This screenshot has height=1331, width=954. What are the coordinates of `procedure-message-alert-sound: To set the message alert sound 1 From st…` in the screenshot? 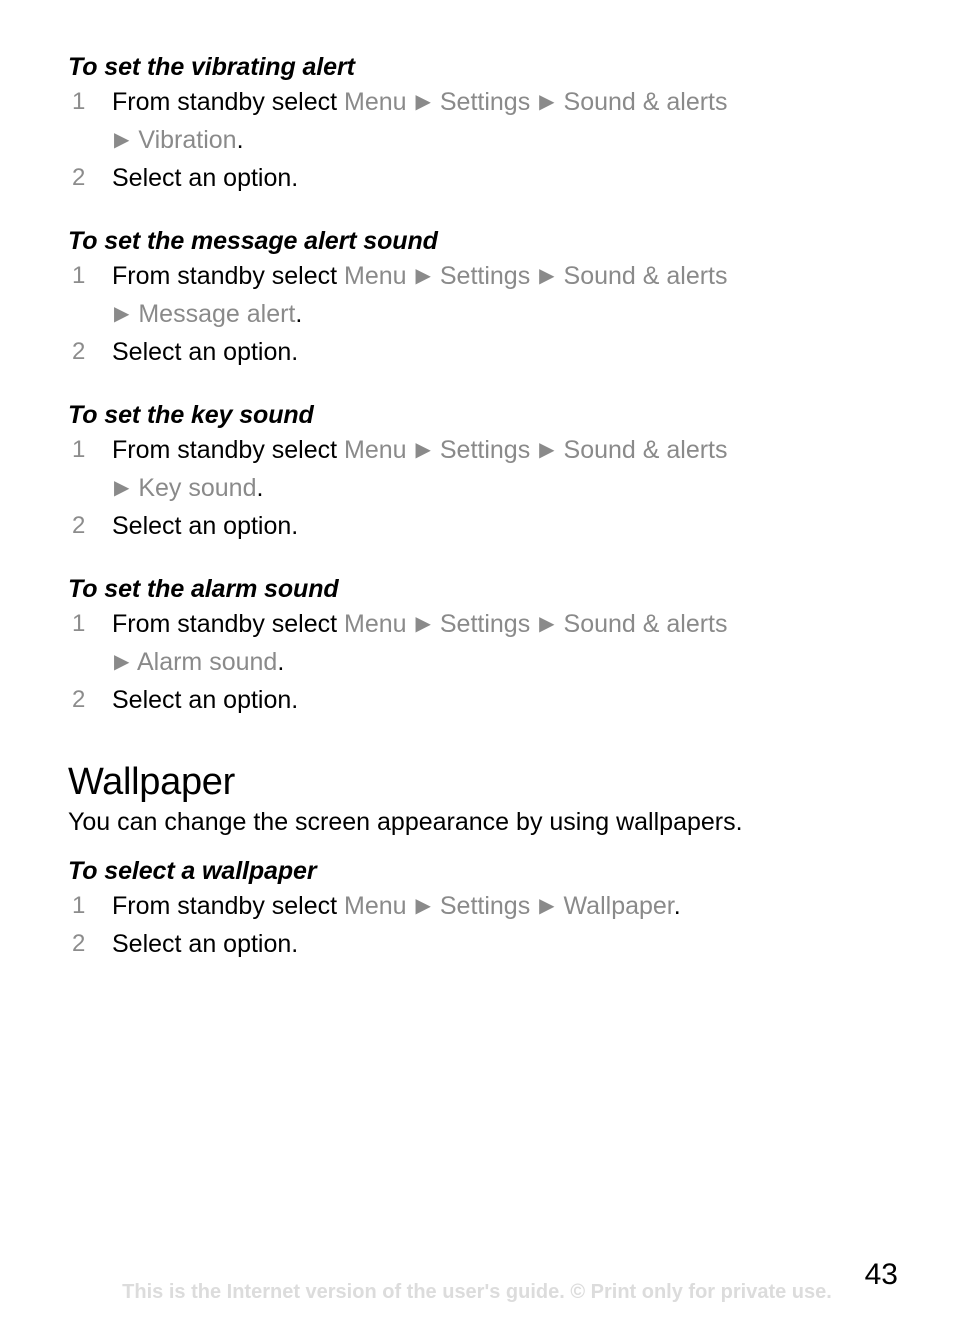 It's located at (483, 298).